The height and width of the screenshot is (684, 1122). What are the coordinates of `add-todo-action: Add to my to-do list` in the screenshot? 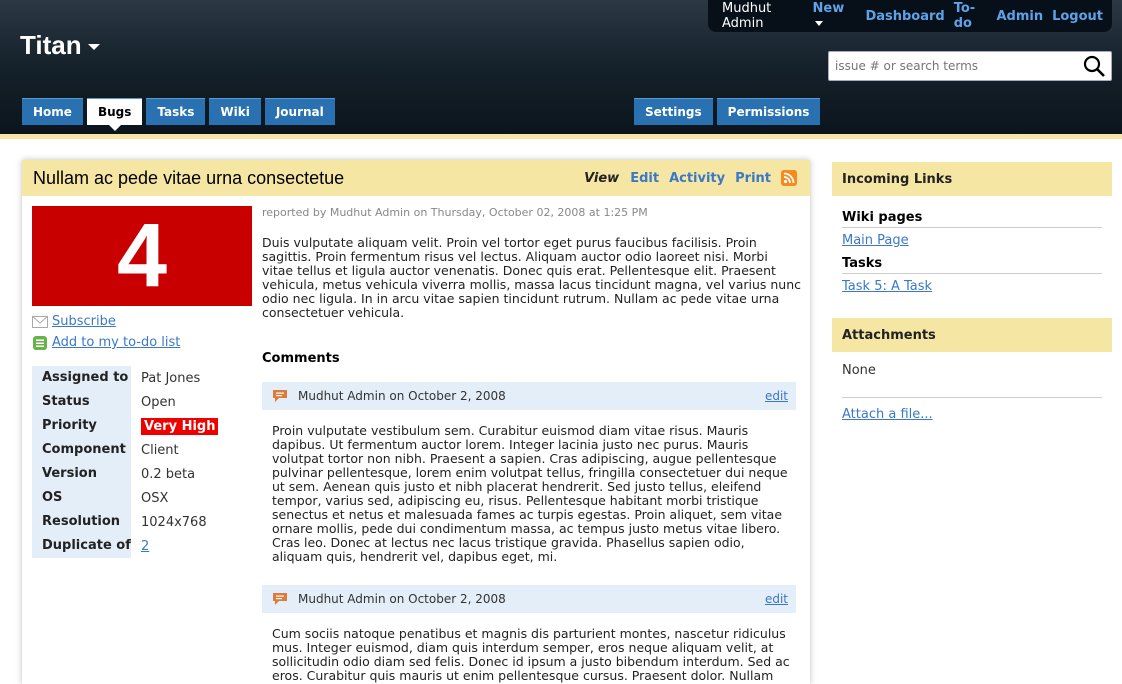 It's located at (106, 342).